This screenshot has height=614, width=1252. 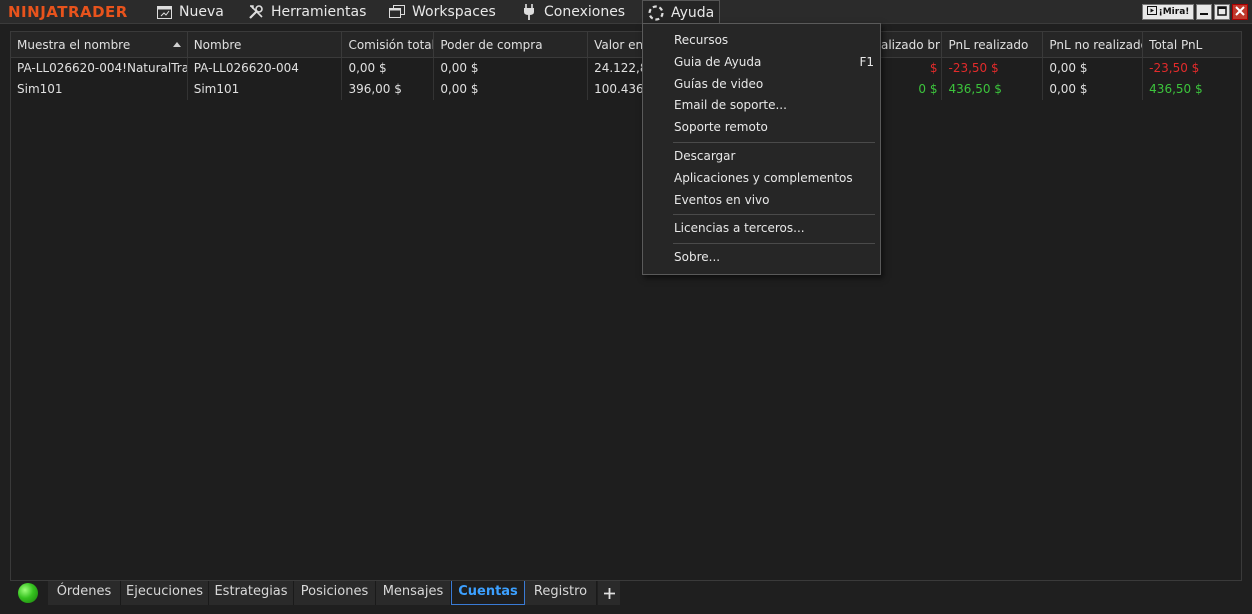 I want to click on menu-item-guias-de-video: Guías de video, so click(x=718, y=84).